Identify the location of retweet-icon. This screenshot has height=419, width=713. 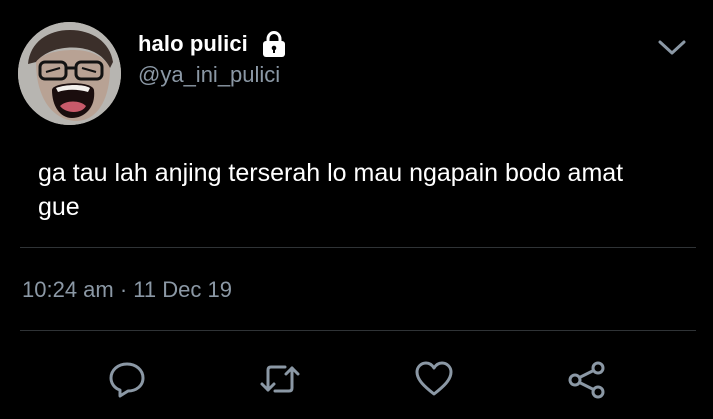
(280, 379).